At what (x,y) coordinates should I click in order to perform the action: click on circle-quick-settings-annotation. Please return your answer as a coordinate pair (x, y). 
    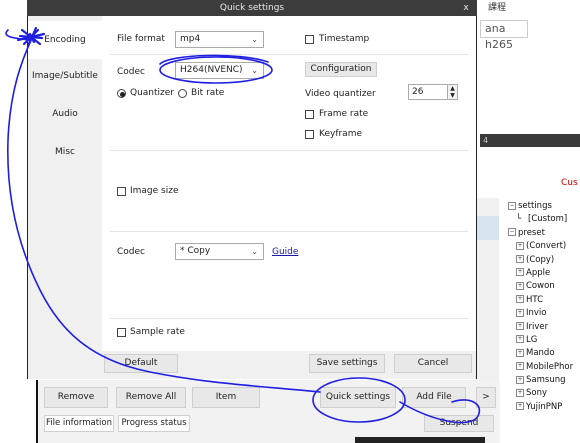
    Looking at the image, I should click on (359, 400).